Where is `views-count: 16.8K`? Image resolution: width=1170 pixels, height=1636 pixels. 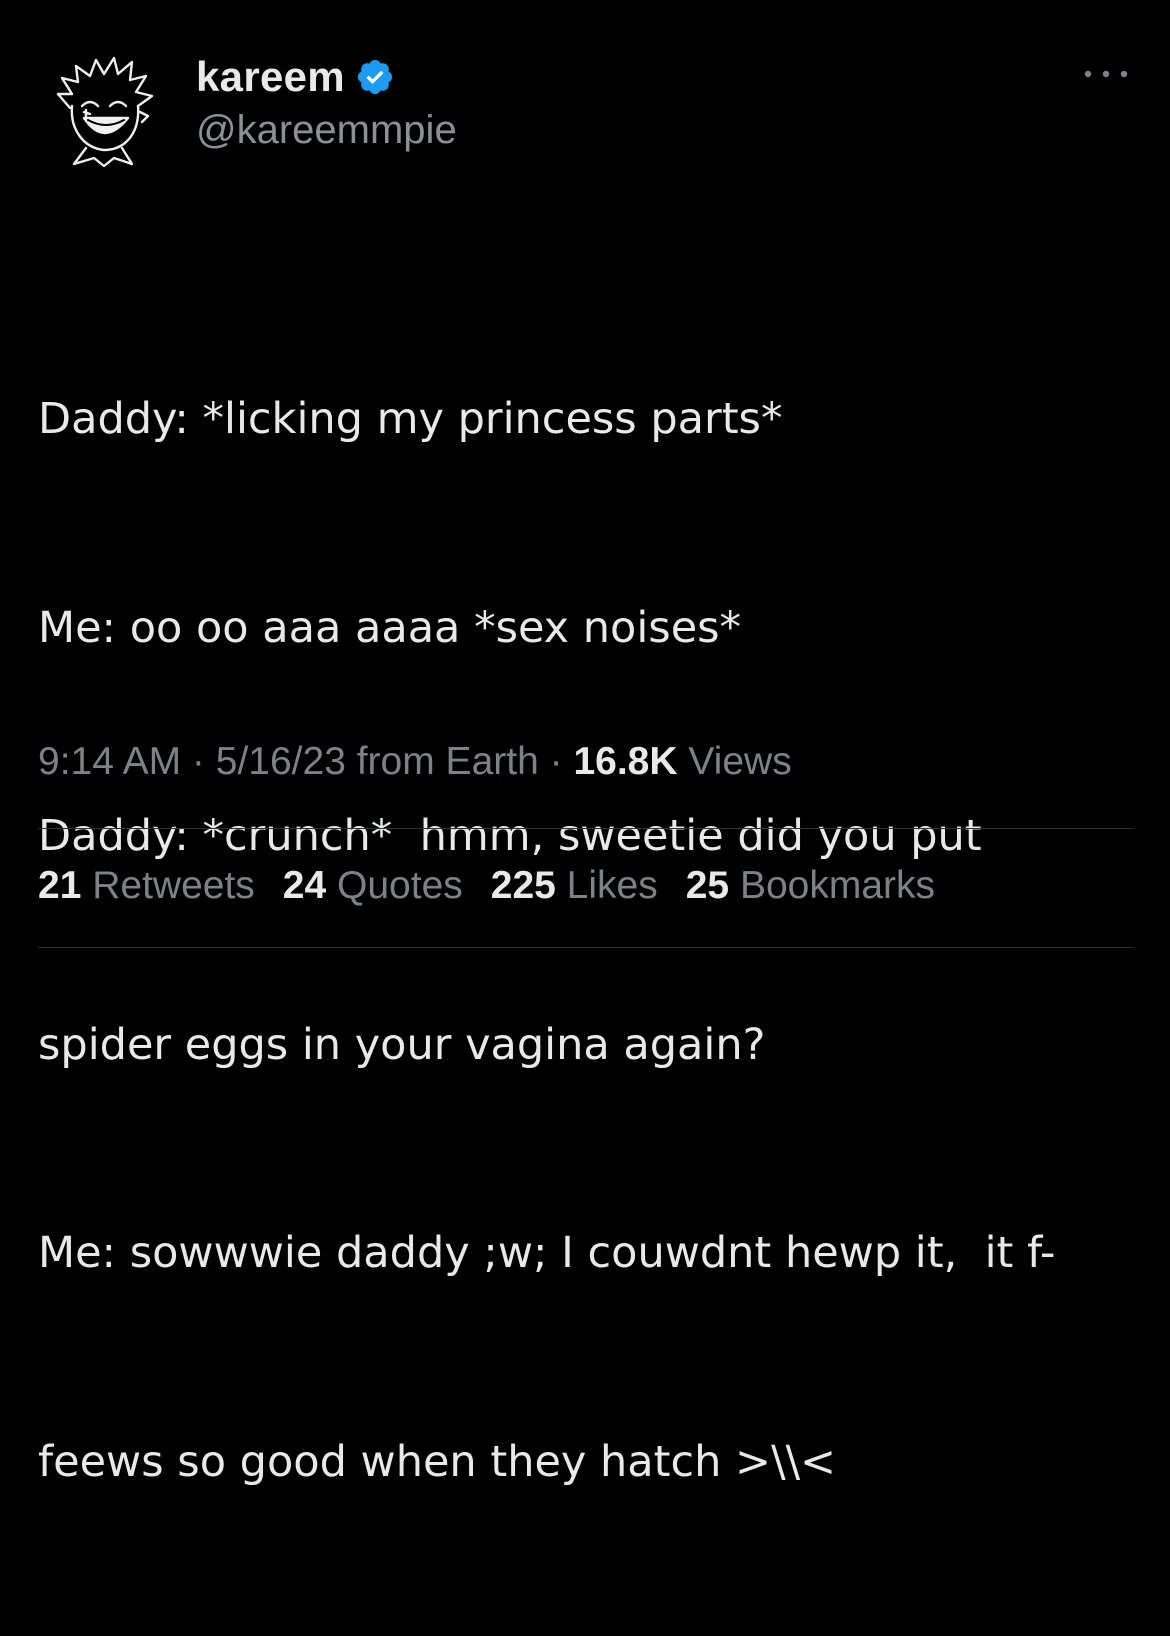 views-count: 16.8K is located at coordinates (625, 761).